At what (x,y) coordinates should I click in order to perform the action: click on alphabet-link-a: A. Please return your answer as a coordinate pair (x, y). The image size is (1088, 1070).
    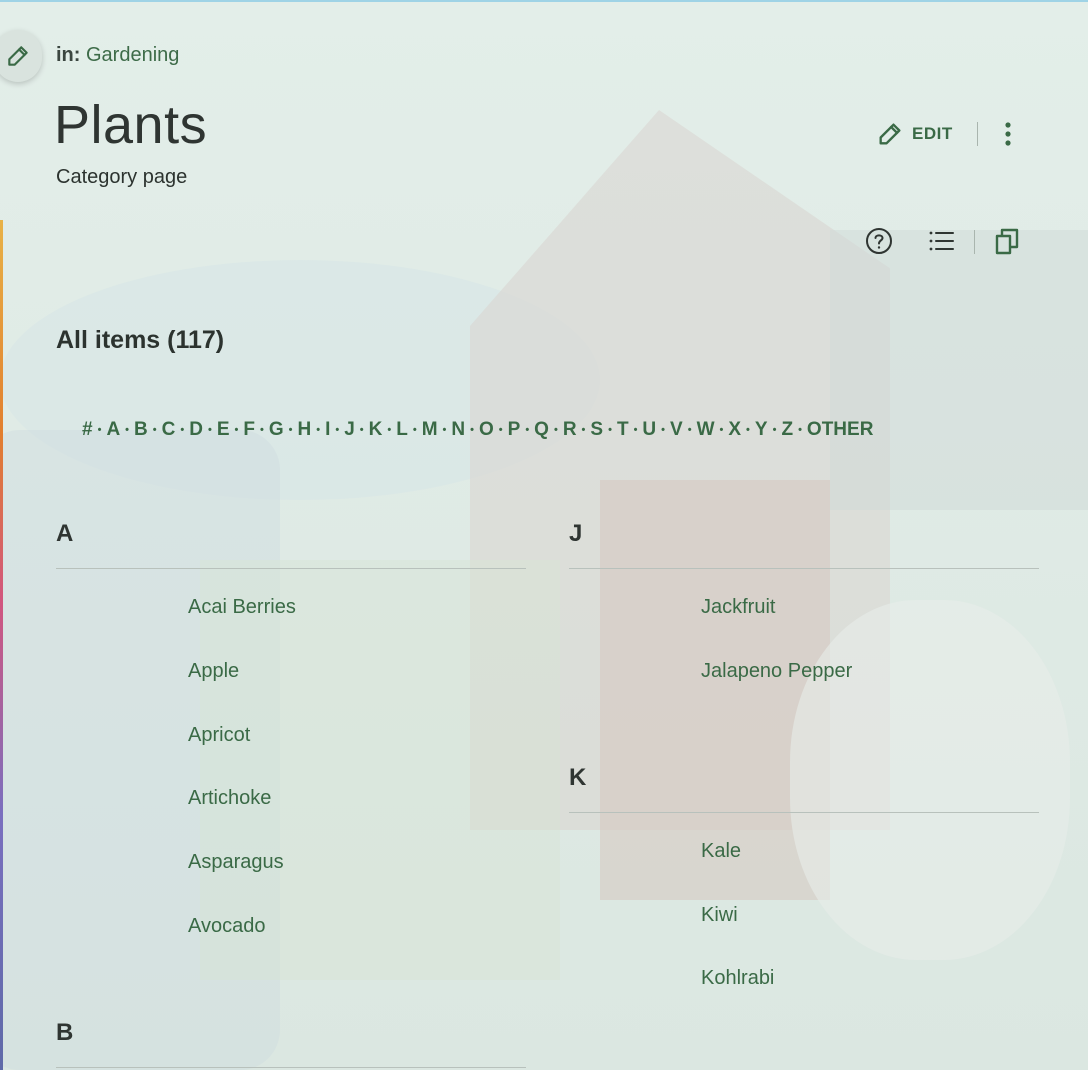
    Looking at the image, I should click on (113, 430).